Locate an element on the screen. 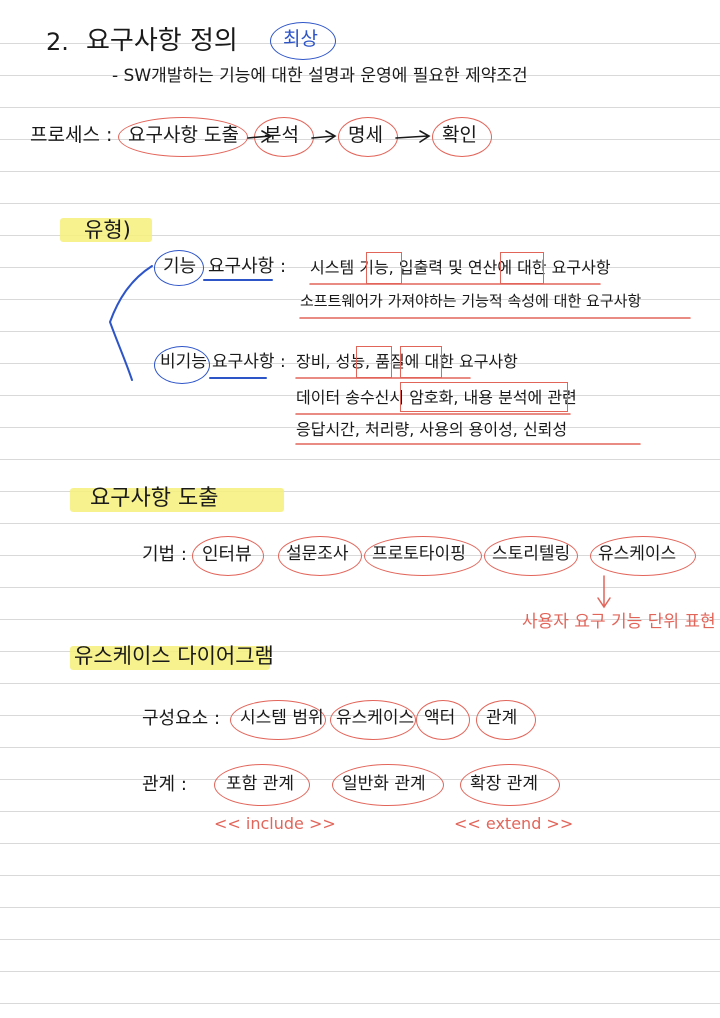  component-1: 시스템 범위 is located at coordinates (282, 718).